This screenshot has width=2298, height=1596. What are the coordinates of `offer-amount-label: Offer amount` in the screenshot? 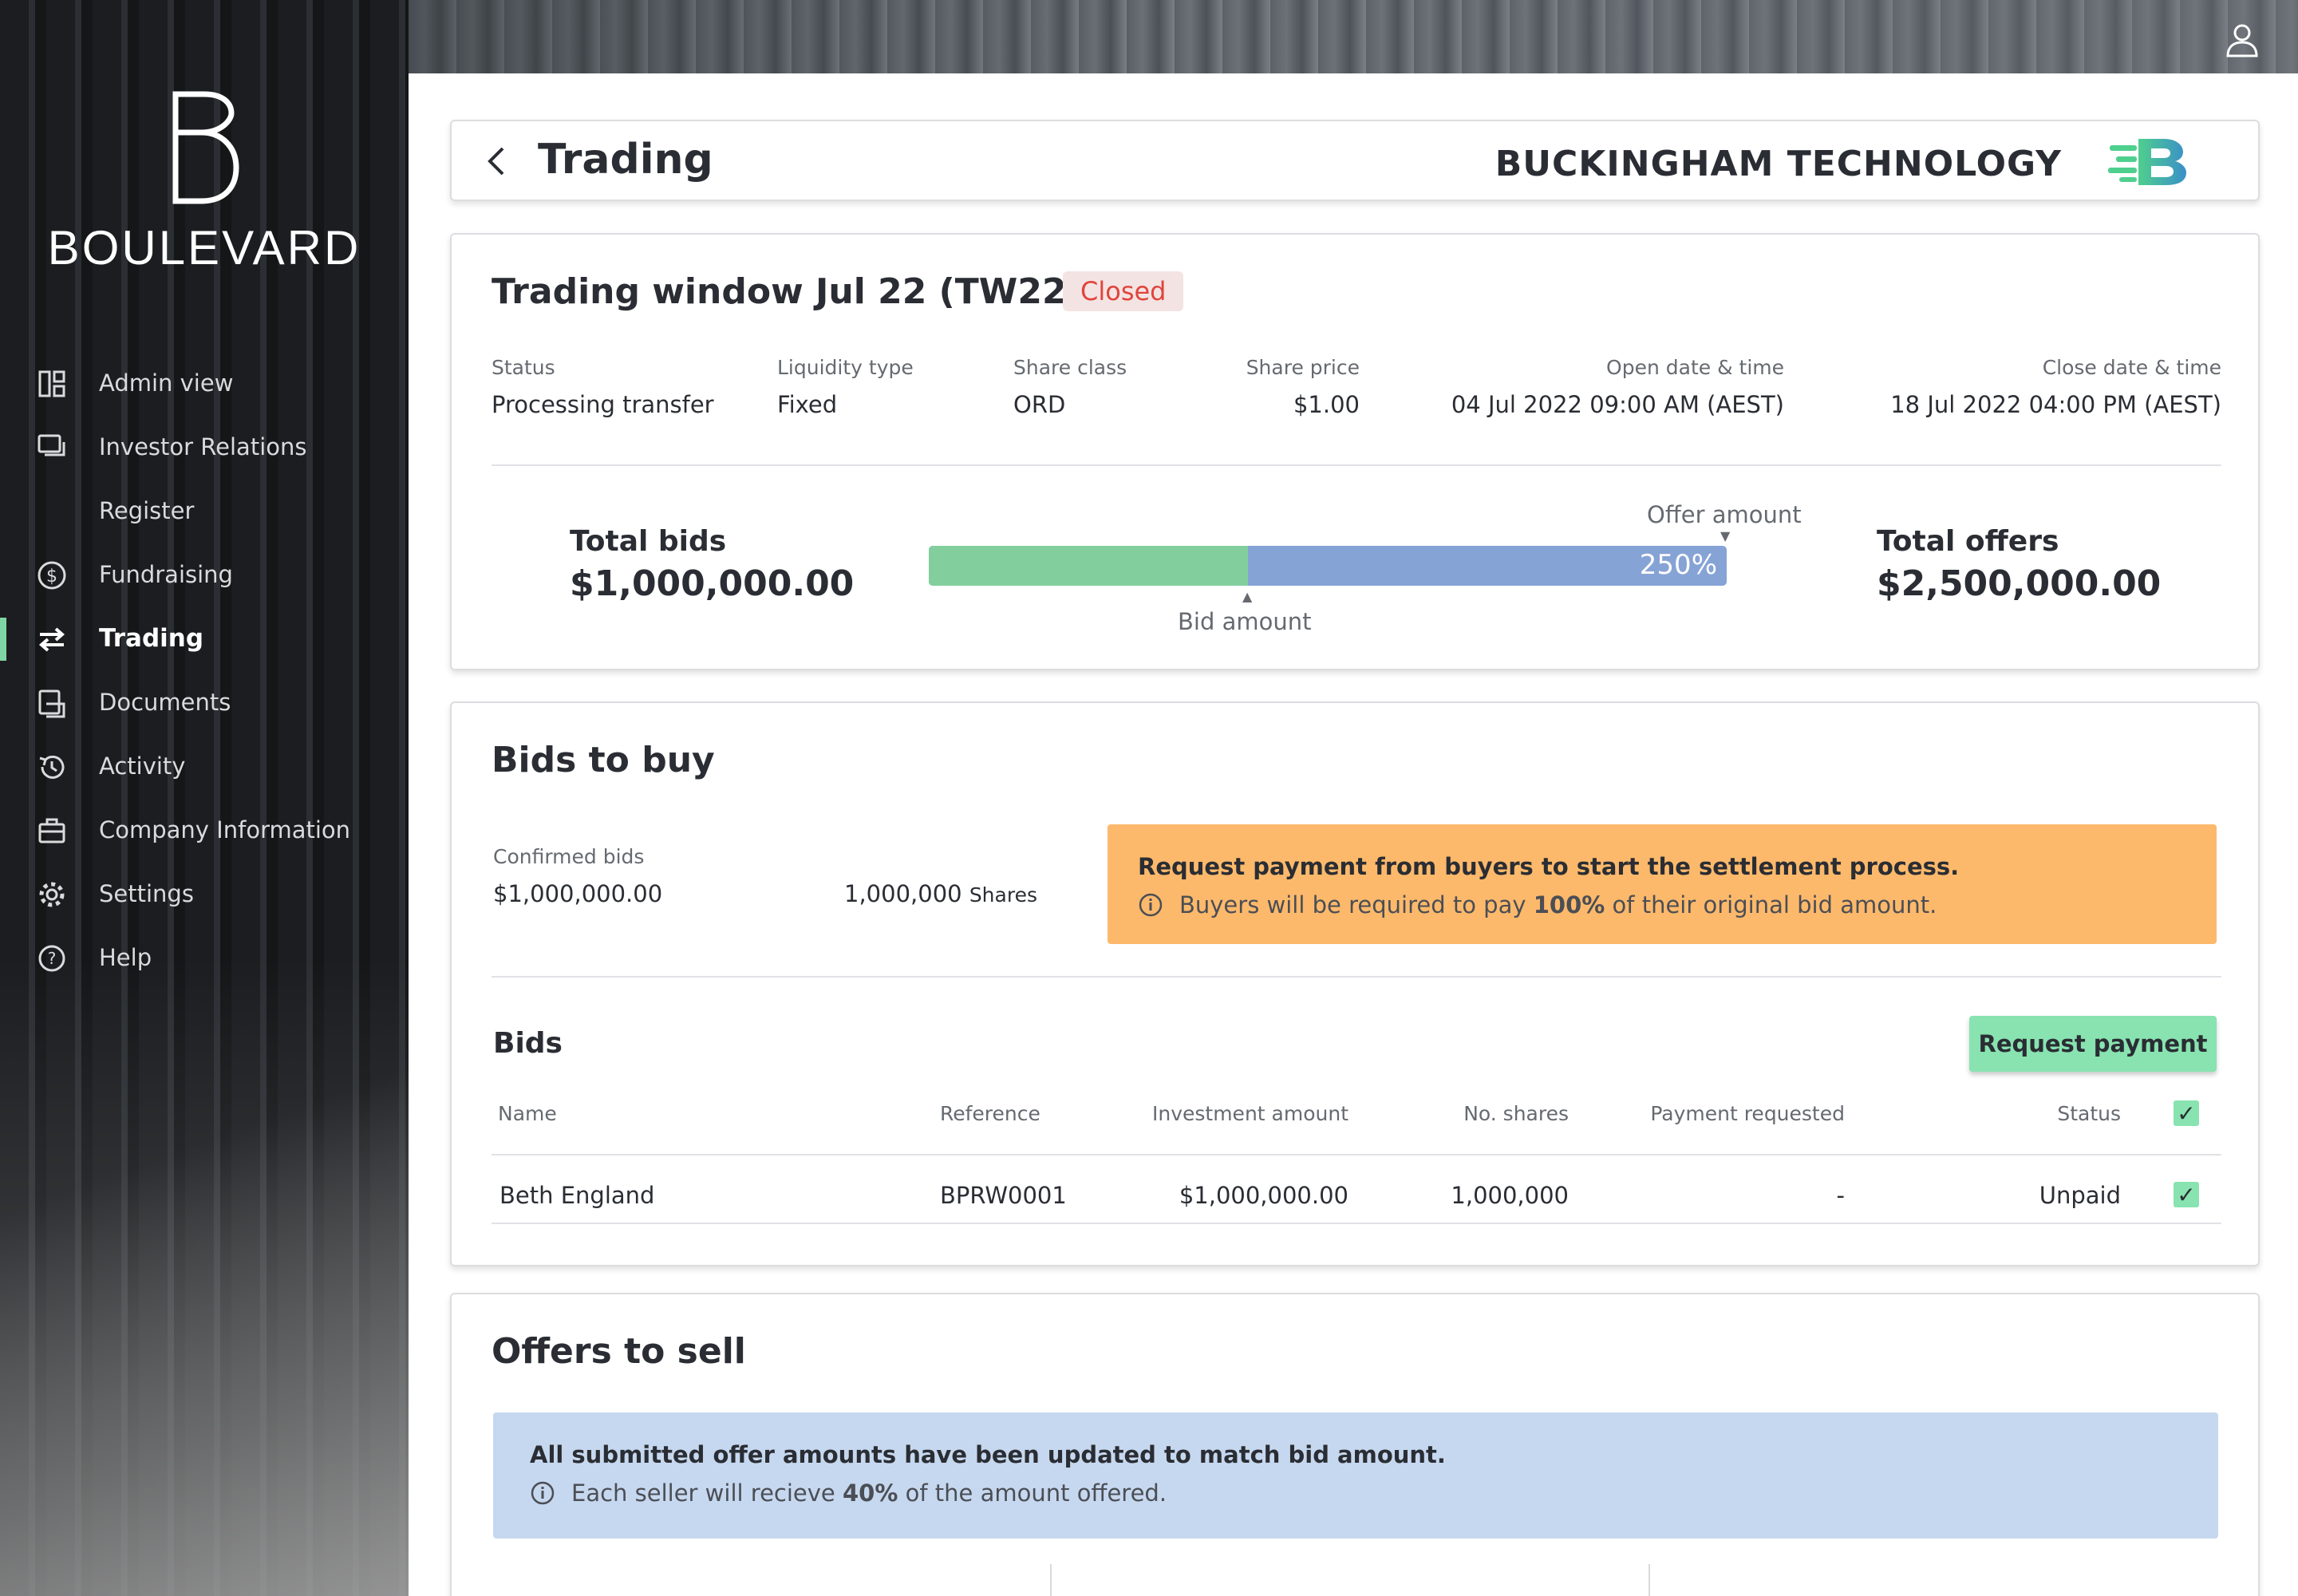 It's located at (1725, 514).